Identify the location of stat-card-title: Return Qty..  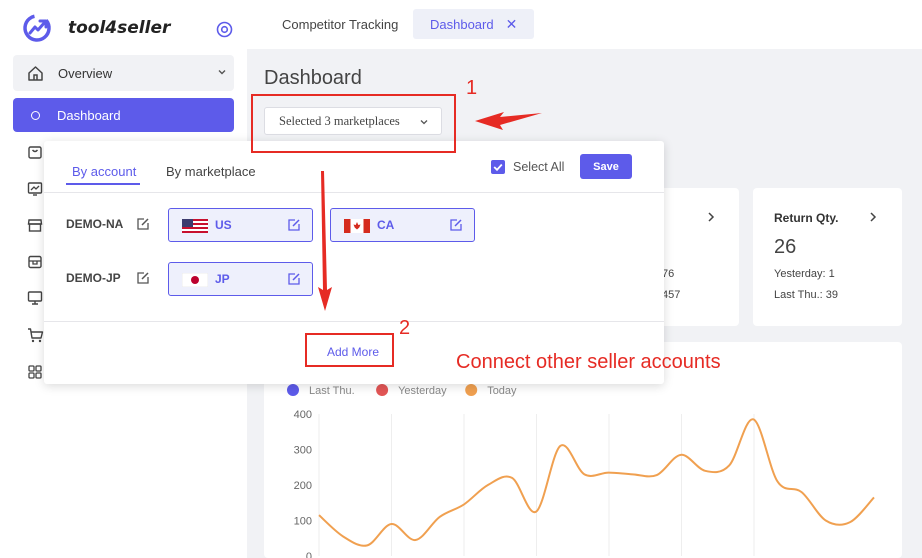
(806, 218).